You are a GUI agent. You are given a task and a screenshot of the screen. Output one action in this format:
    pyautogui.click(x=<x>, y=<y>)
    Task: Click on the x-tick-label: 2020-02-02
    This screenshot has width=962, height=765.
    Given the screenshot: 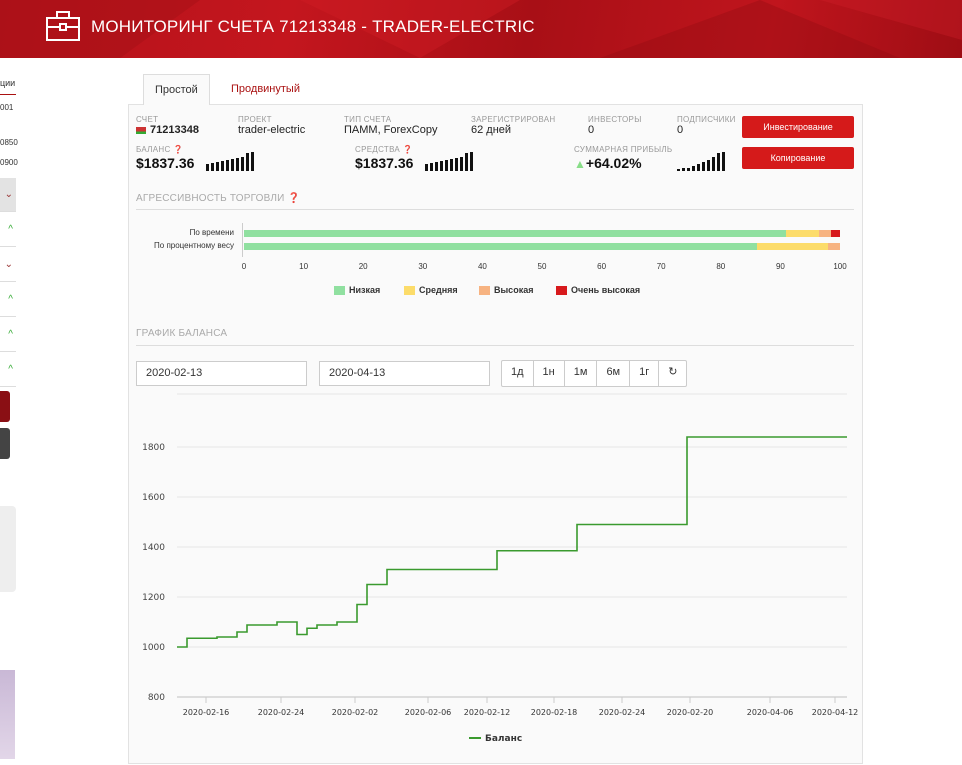 What is the action you would take?
    pyautogui.click(x=355, y=712)
    